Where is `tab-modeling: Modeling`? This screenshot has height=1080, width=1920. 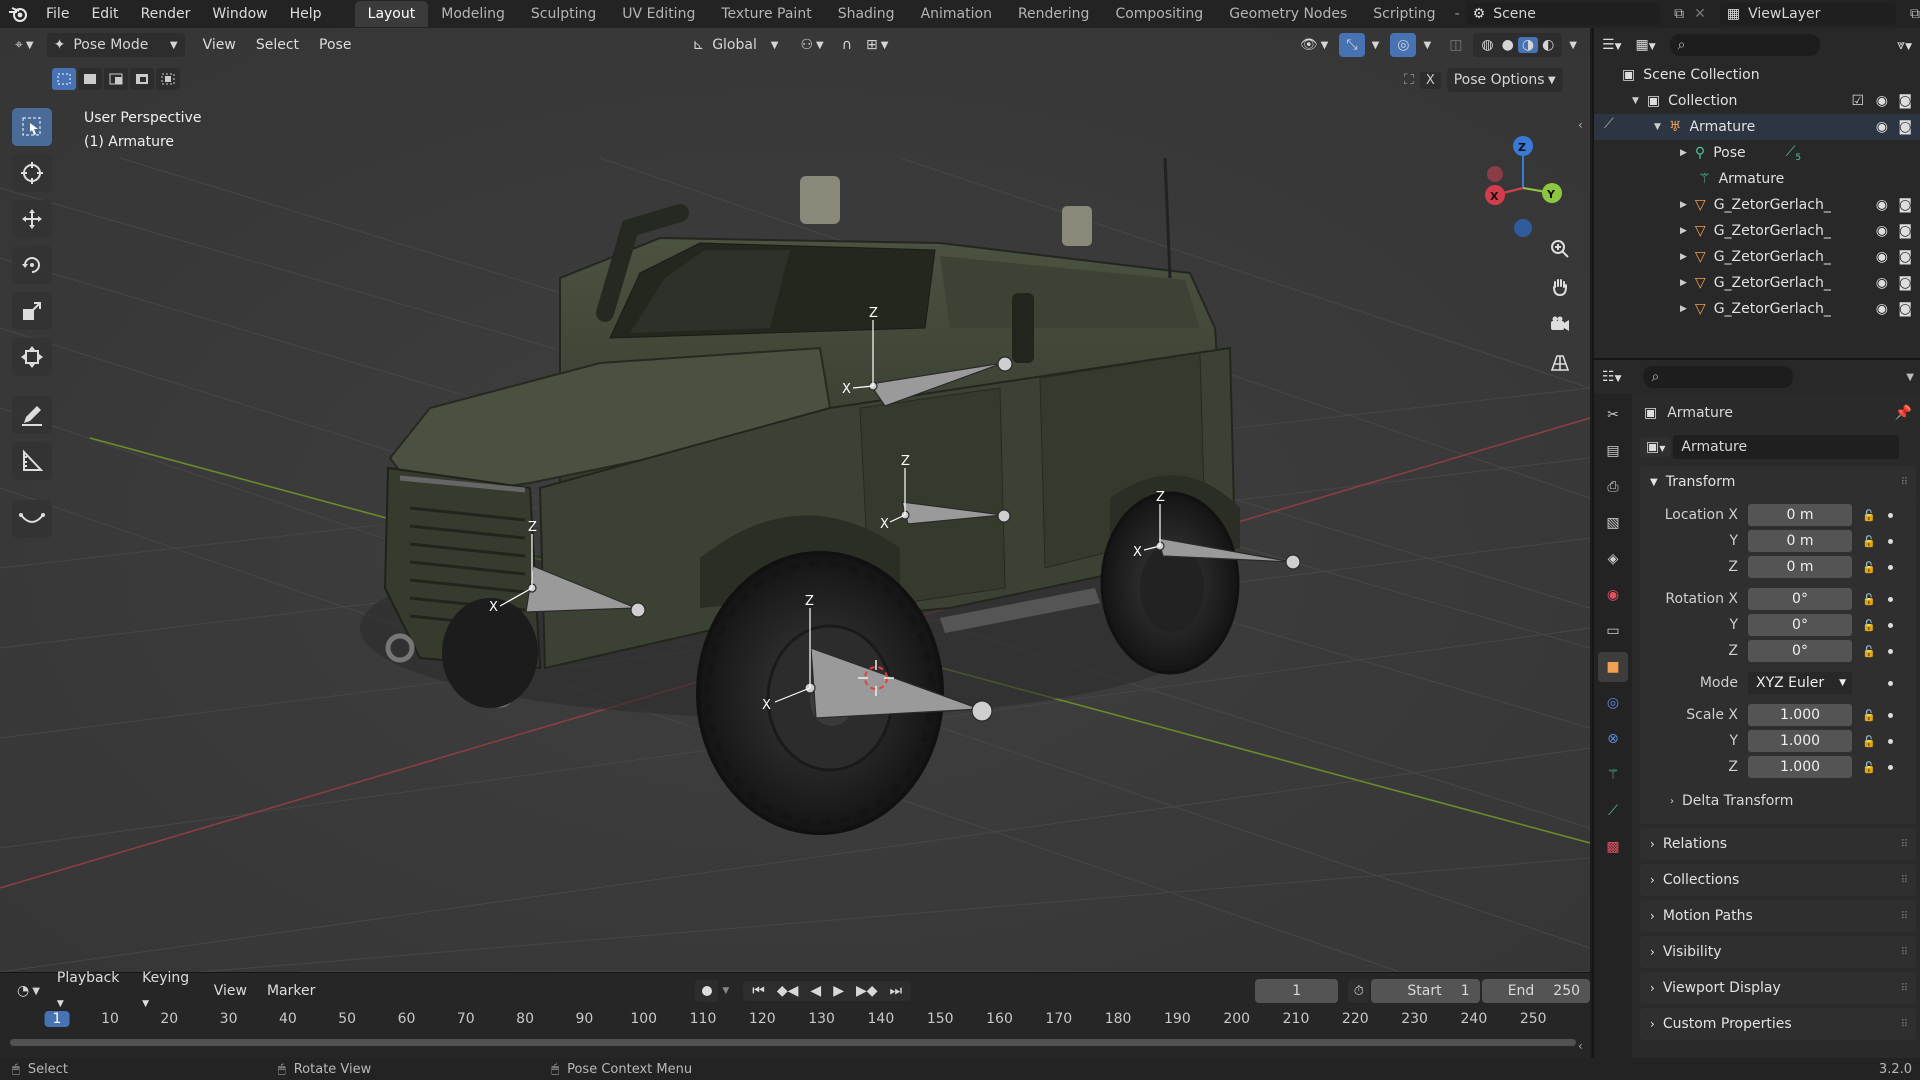 tab-modeling: Modeling is located at coordinates (473, 14).